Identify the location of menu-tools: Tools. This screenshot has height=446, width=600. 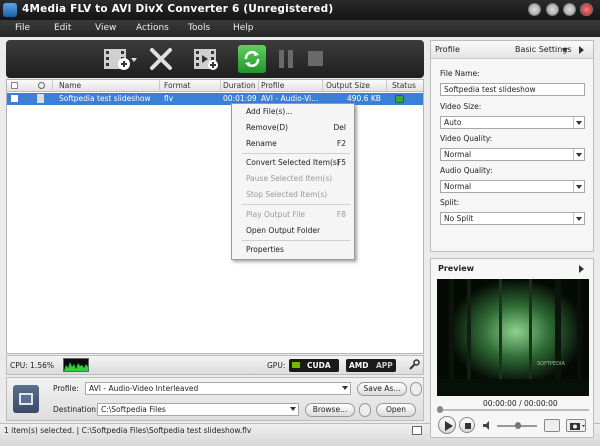
(199, 28).